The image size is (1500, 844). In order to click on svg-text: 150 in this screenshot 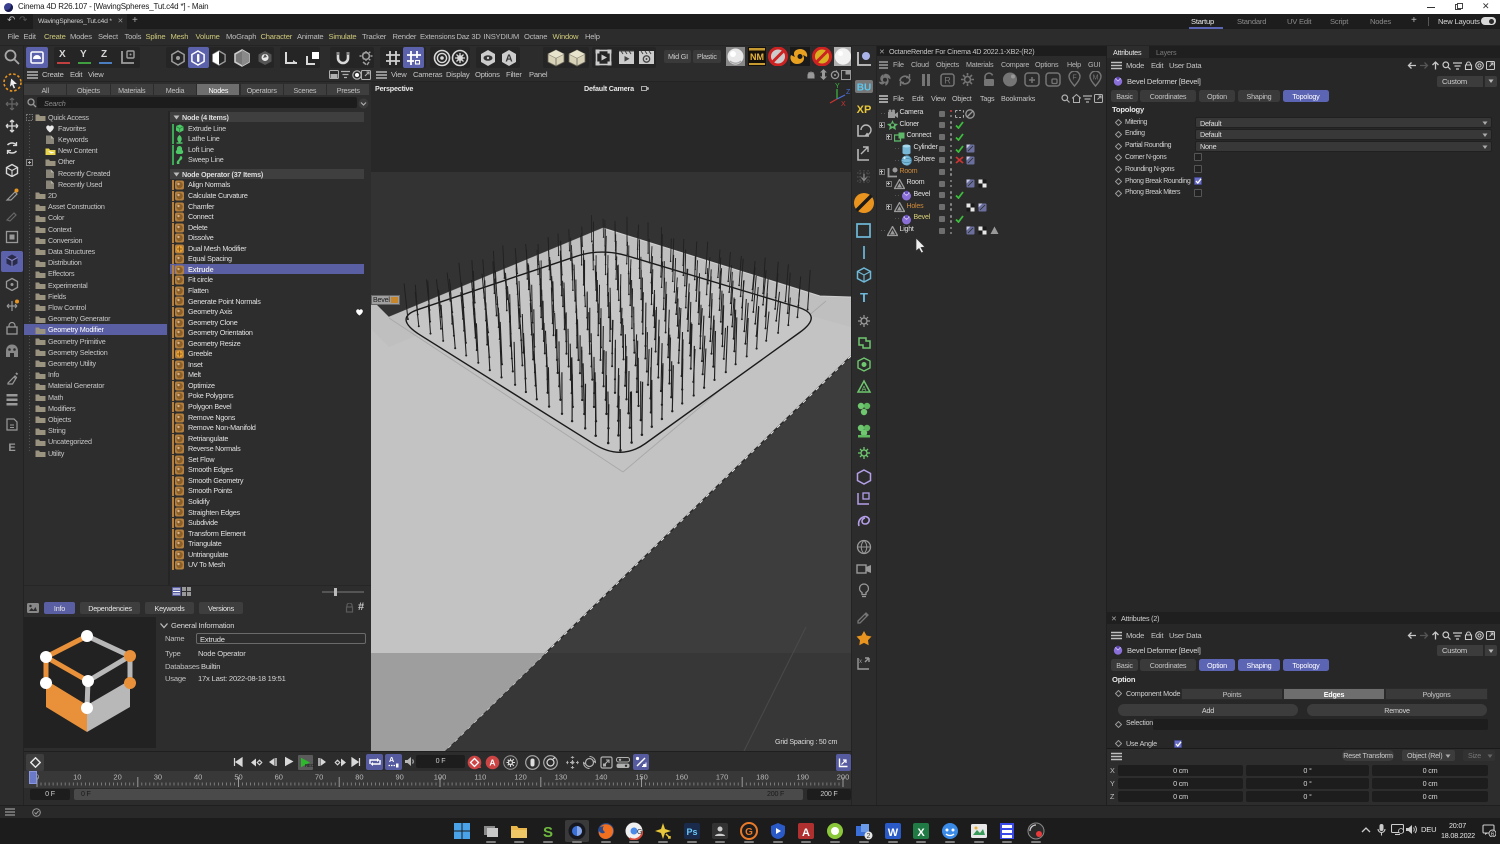, I will do `click(641, 777)`.